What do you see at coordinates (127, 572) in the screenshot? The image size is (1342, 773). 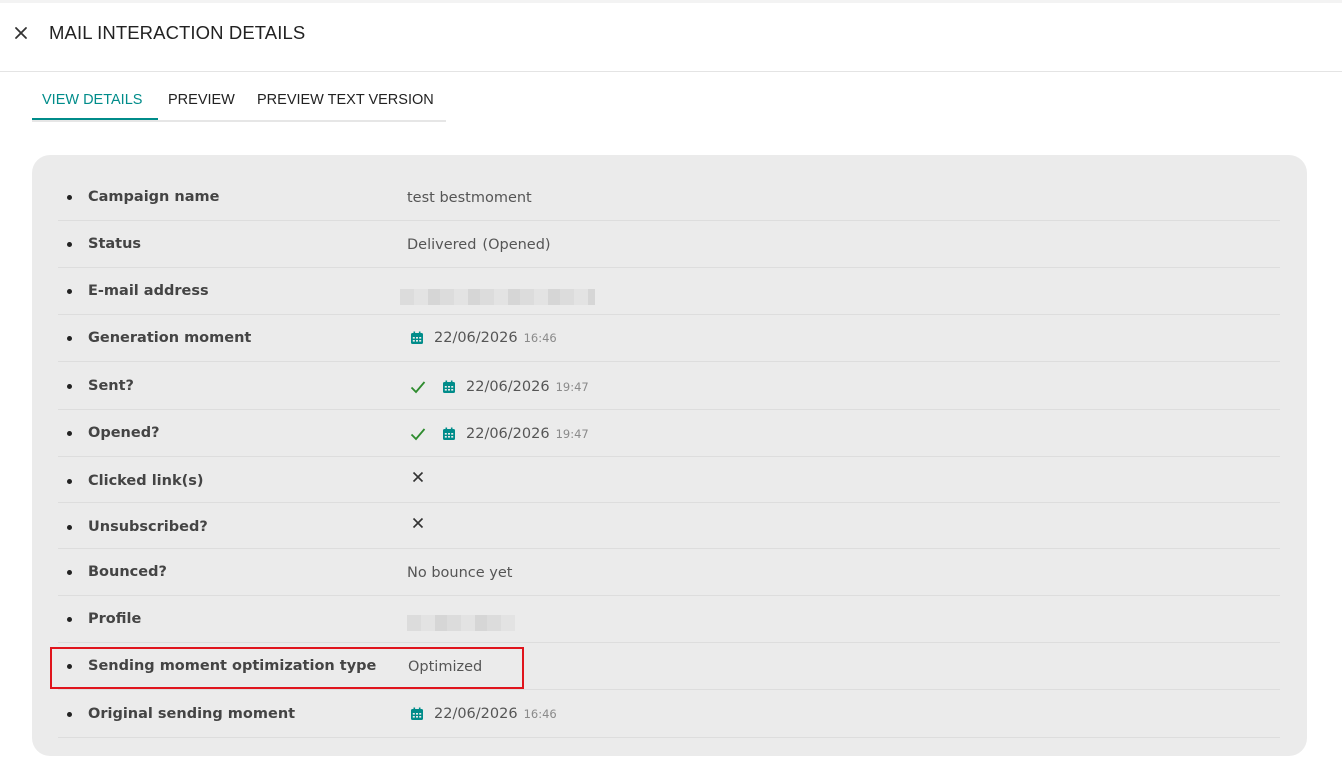 I see `detail-label: Bounced?` at bounding box center [127, 572].